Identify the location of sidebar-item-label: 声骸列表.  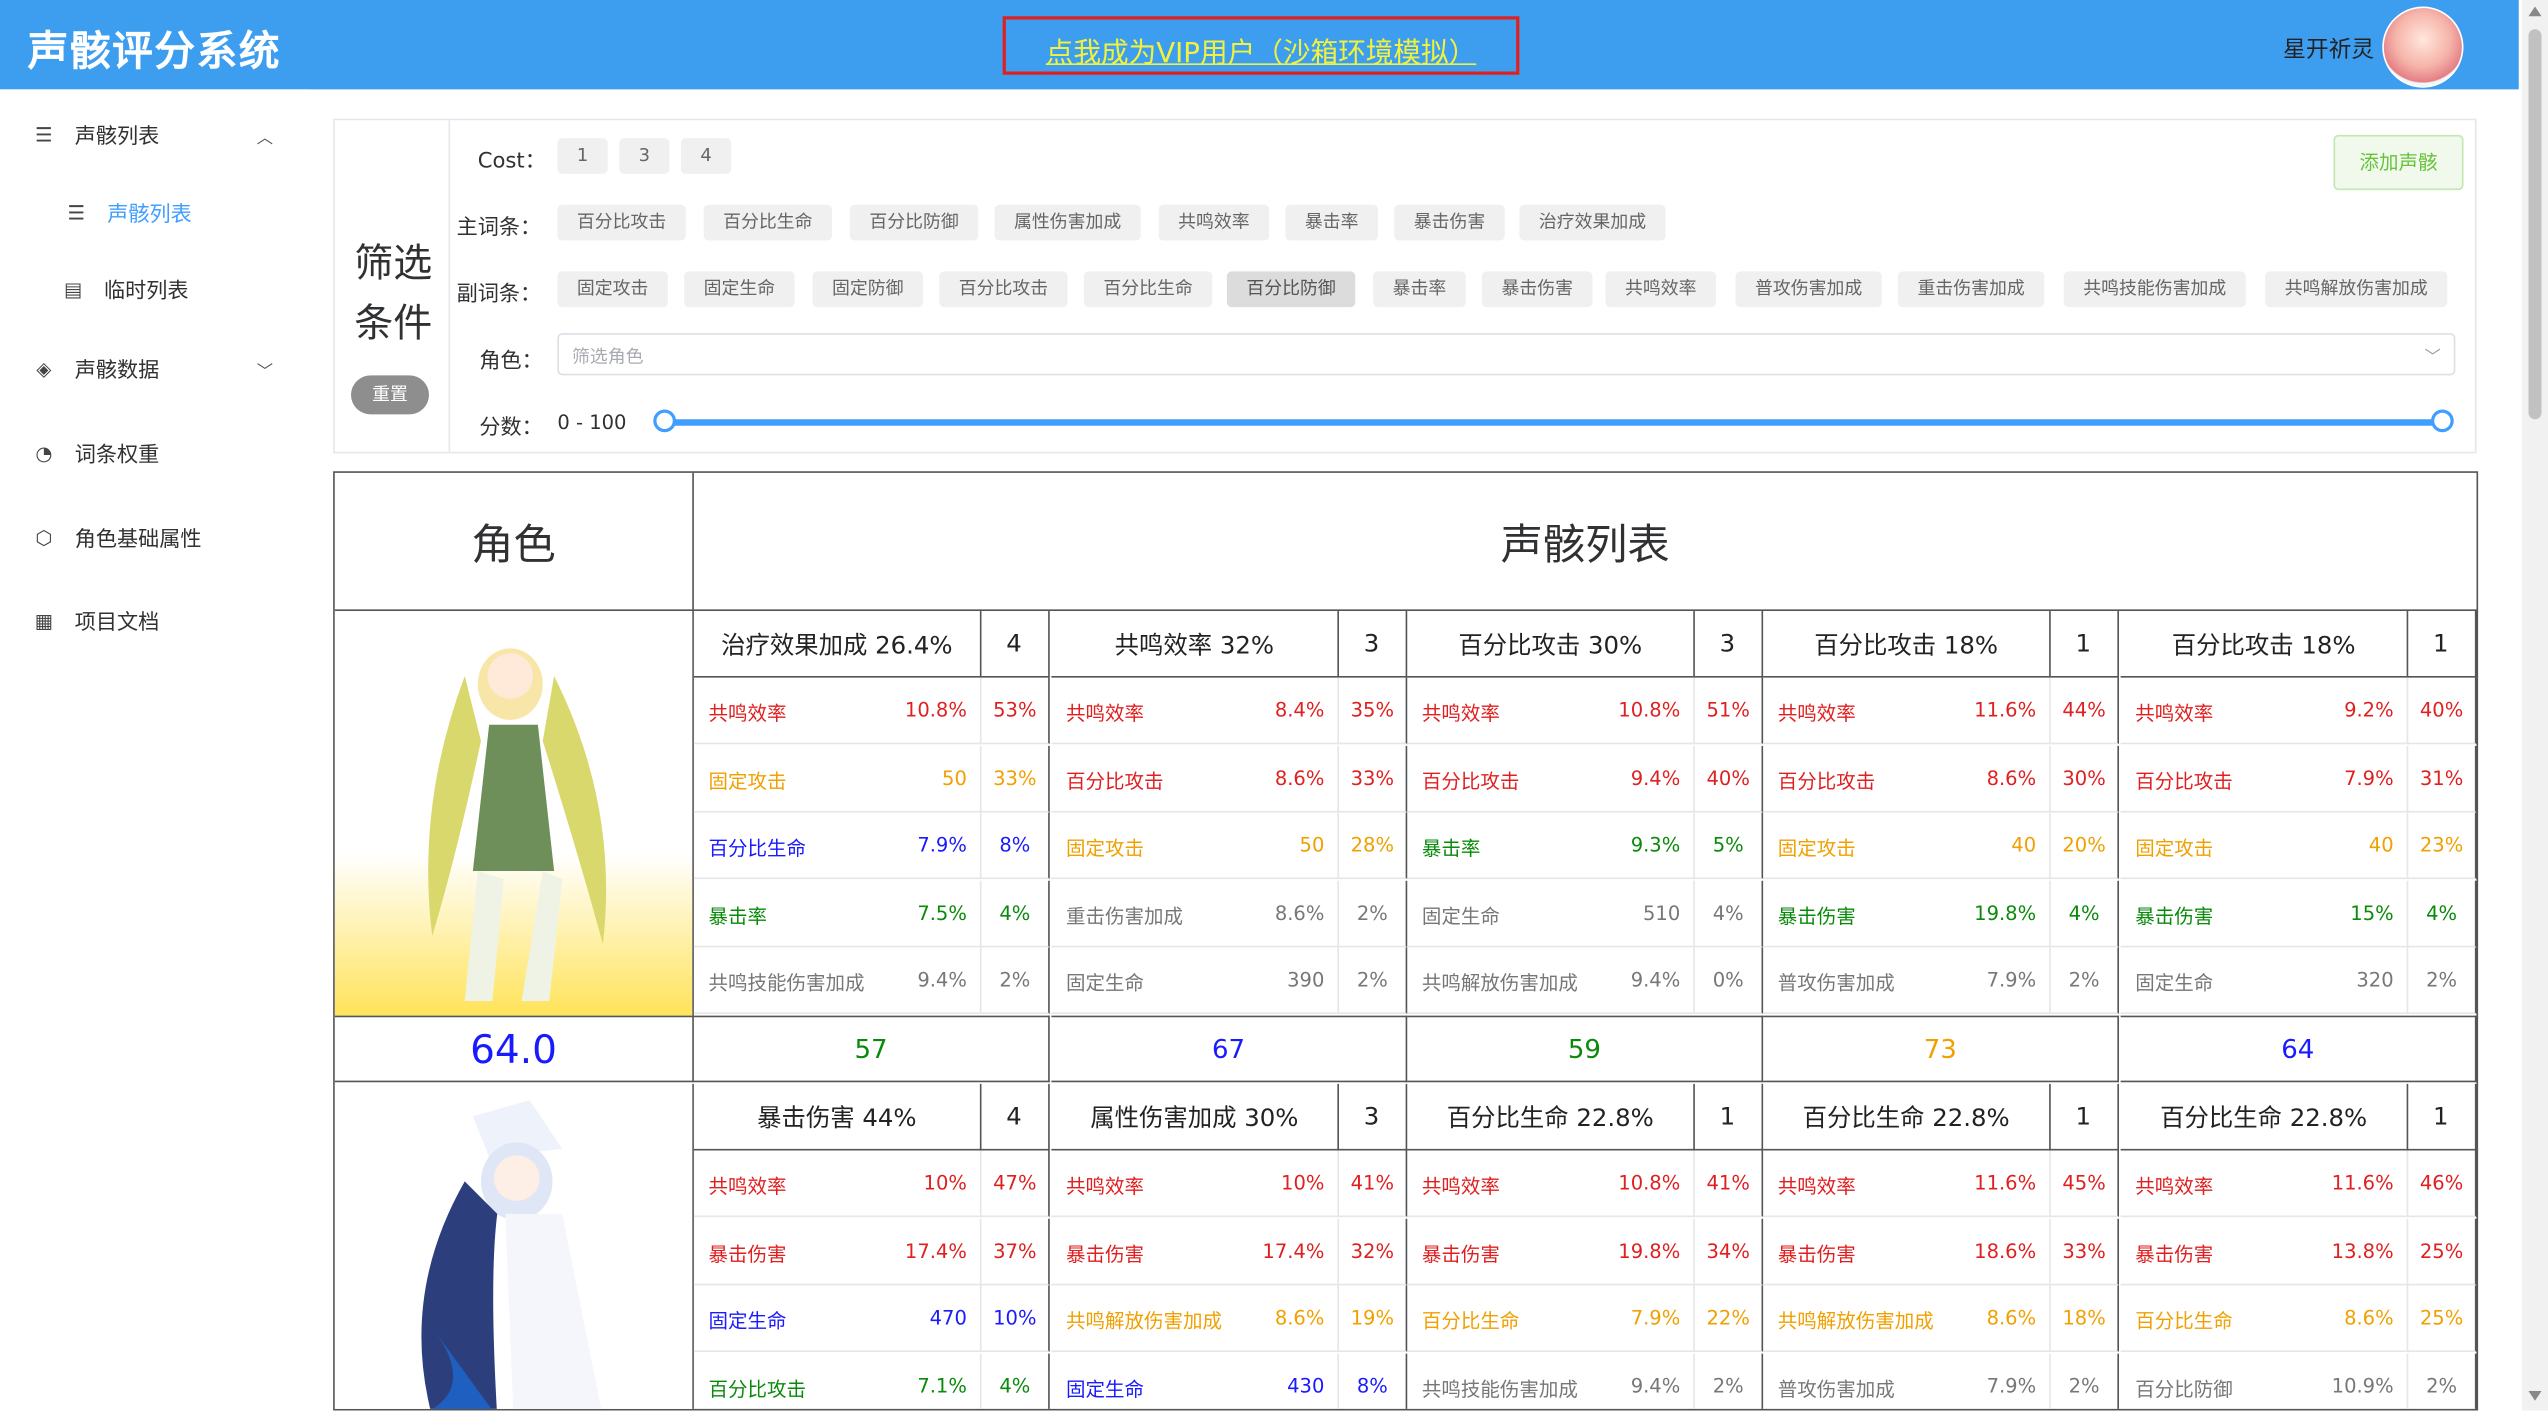
(149, 215).